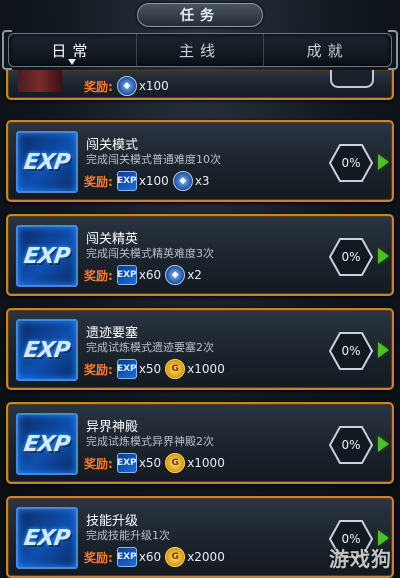 The image size is (400, 578). What do you see at coordinates (206, 557) in the screenshot?
I see `reward-qty: x2000` at bounding box center [206, 557].